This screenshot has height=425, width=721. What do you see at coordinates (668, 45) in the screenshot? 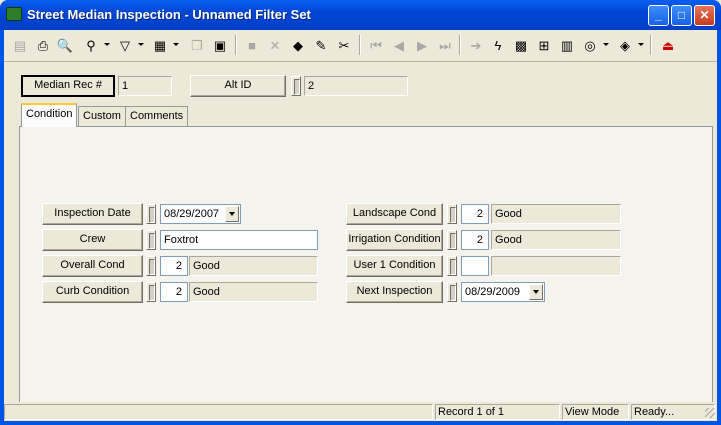
I see `exit-icon: ⏏` at bounding box center [668, 45].